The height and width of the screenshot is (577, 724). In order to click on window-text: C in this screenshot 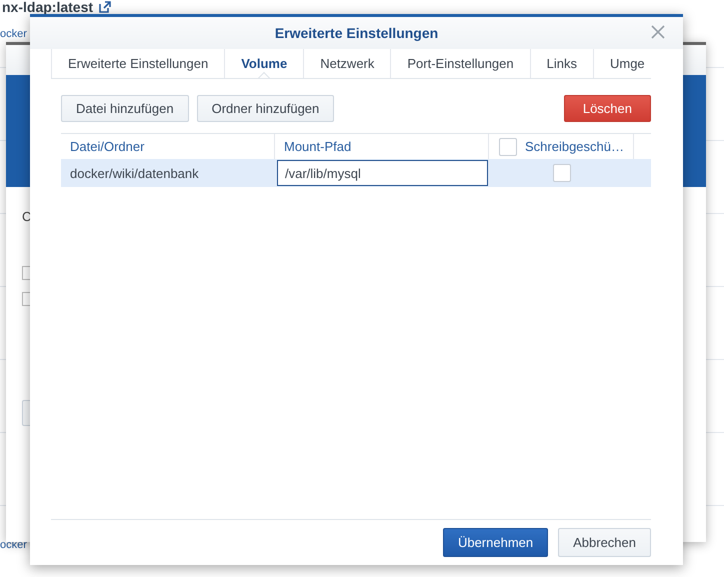, I will do `click(27, 216)`.